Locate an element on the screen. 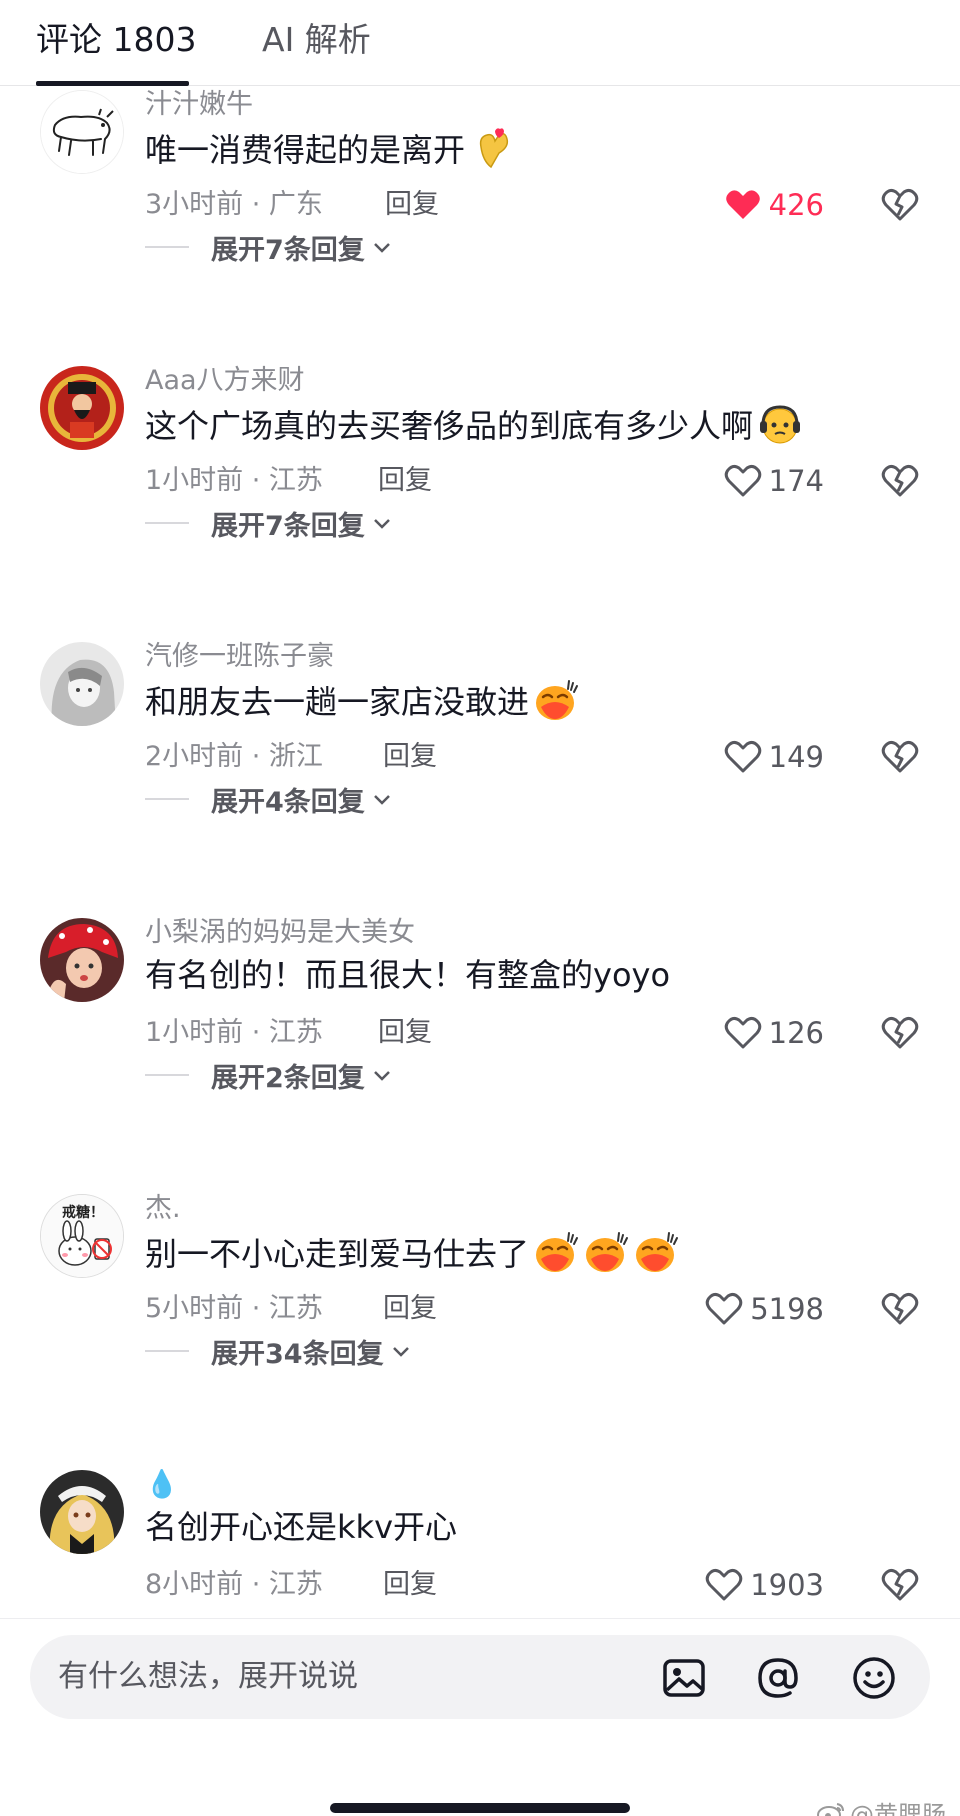 This screenshot has width=960, height=1816. comment-text: 和朋友去一趟一家店没敢进 is located at coordinates (362, 700).